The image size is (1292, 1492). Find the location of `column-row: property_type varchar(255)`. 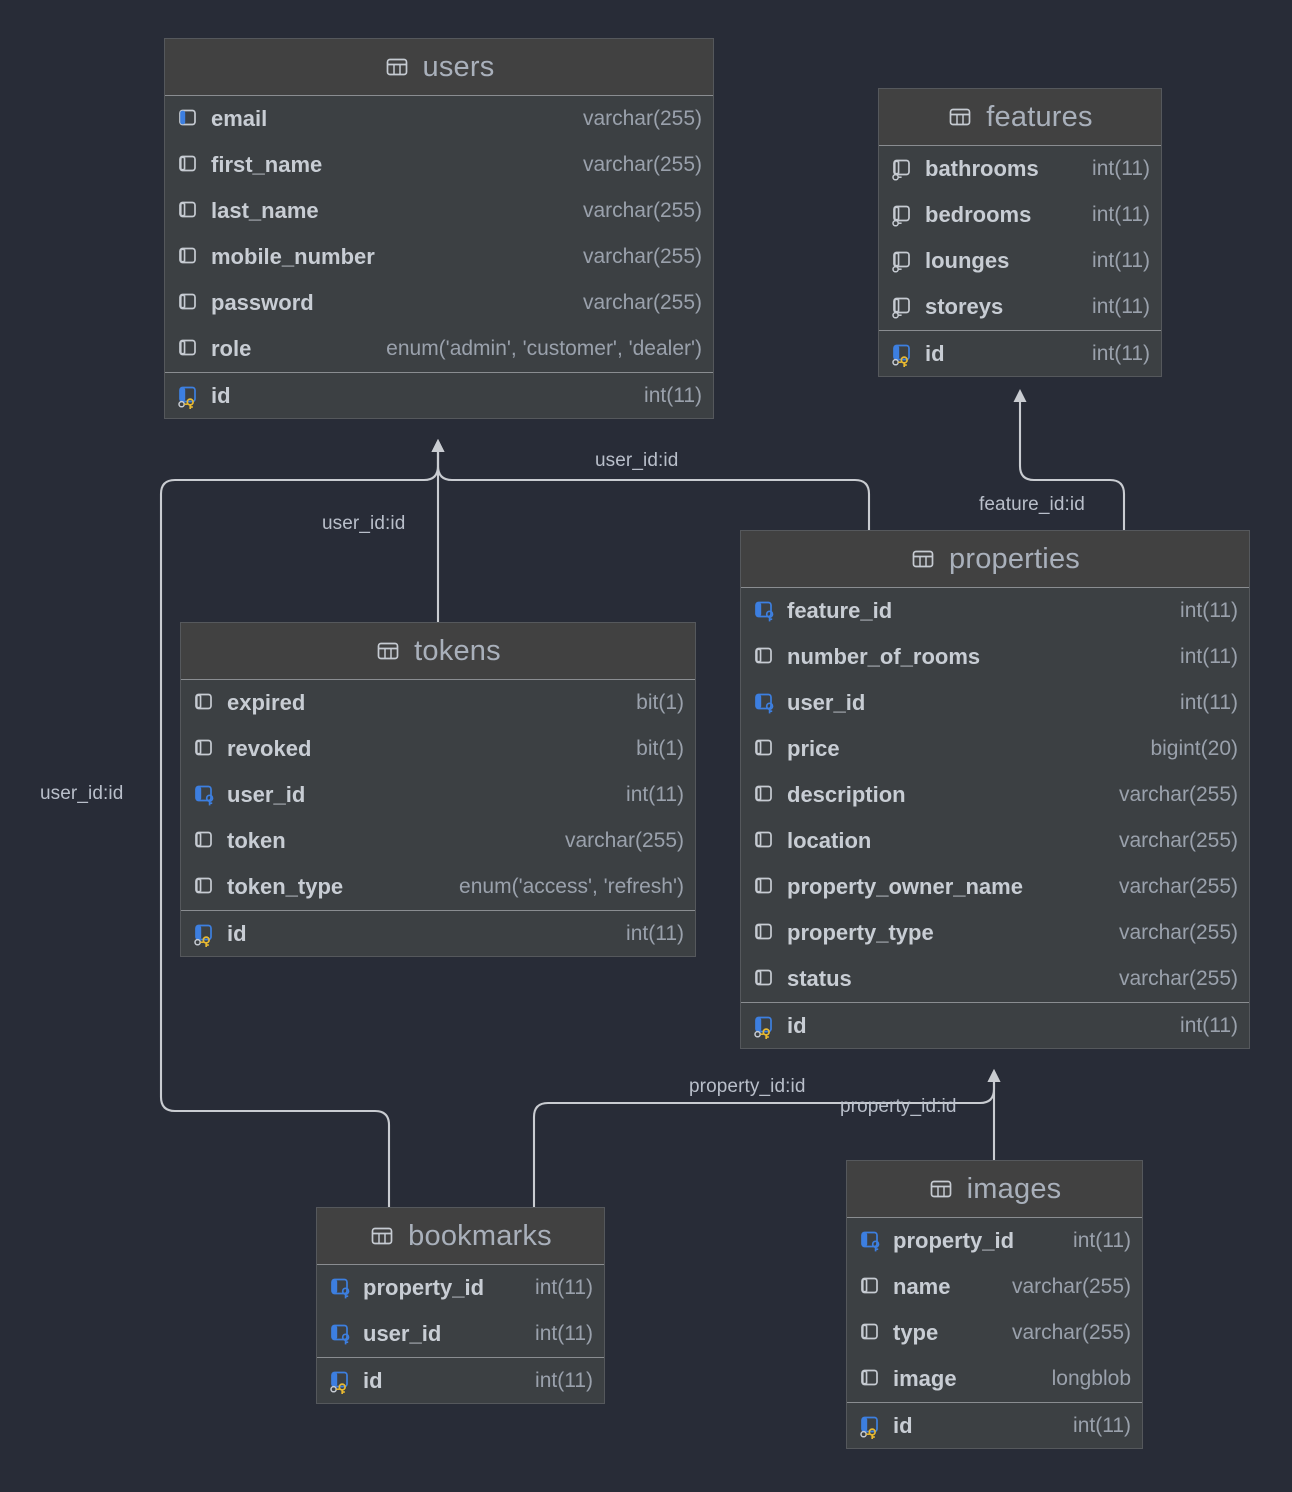

column-row: property_type varchar(255) is located at coordinates (995, 933).